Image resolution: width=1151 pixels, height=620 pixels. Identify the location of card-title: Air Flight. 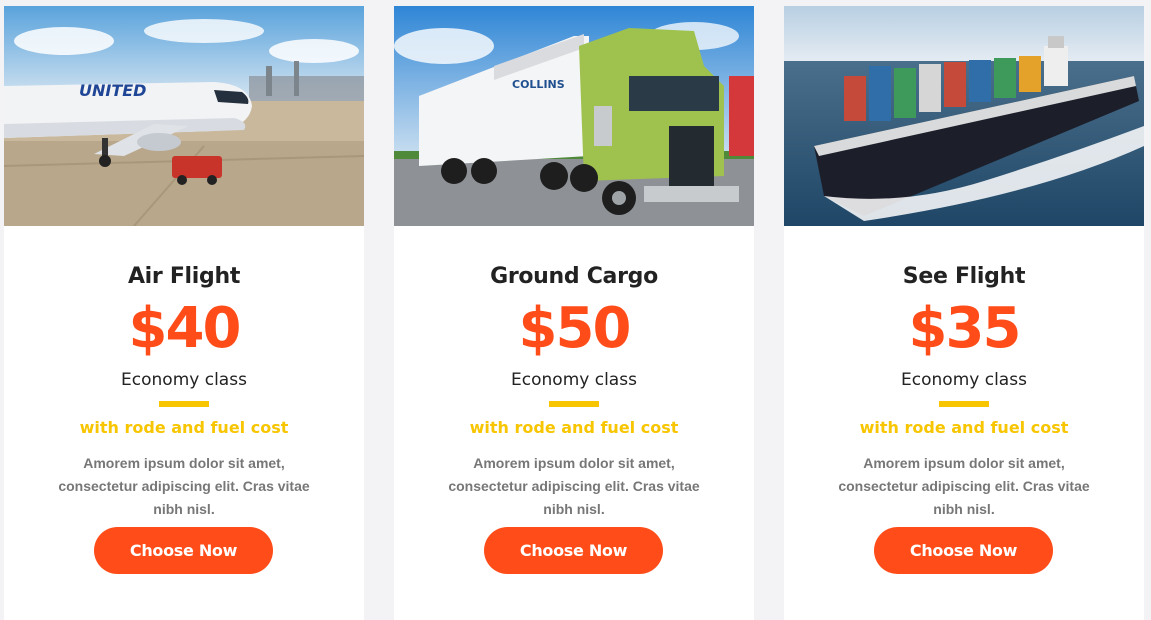
(184, 276).